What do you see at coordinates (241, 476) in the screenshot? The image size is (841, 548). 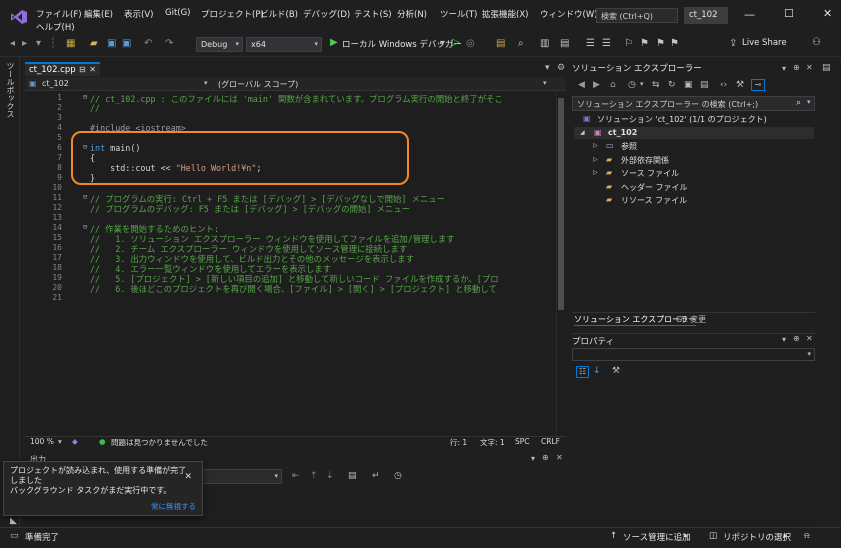 I see `output-source-select: ▾` at bounding box center [241, 476].